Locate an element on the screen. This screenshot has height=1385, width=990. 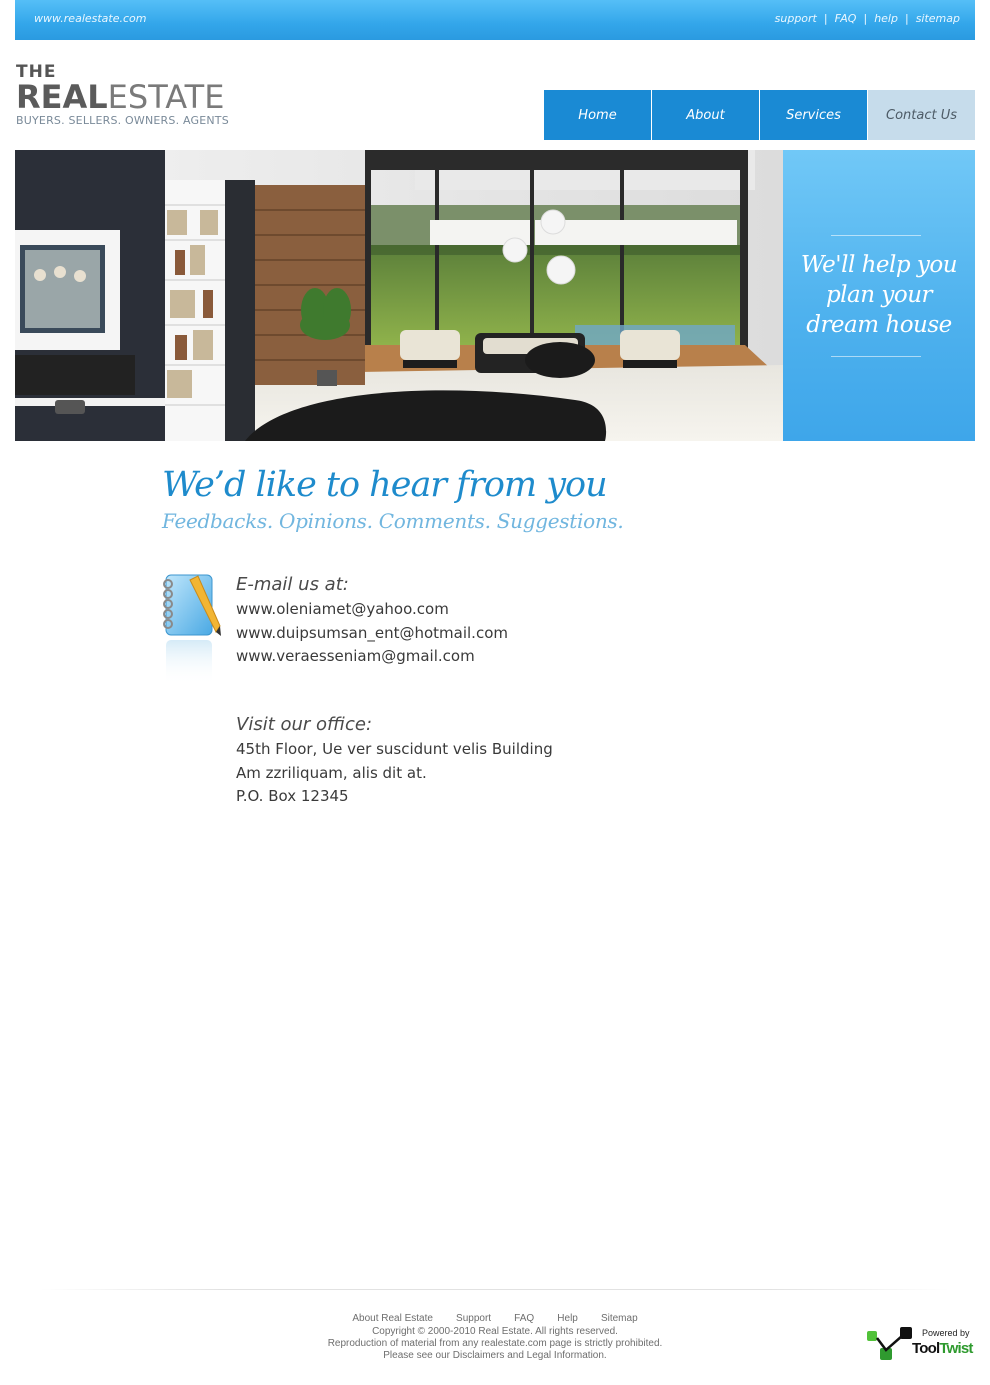
tagline-line-1: We'll help you is located at coordinates (879, 265).